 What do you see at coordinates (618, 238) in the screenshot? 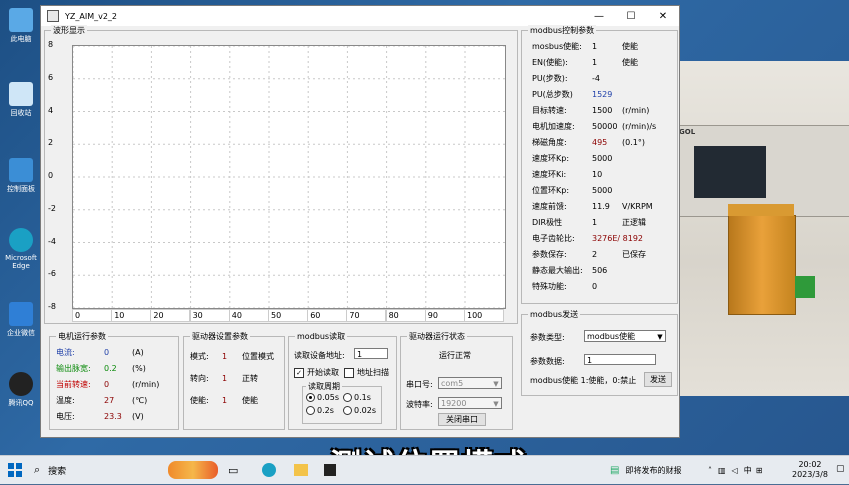
I see `param-value: 3276E/ 8192` at bounding box center [618, 238].